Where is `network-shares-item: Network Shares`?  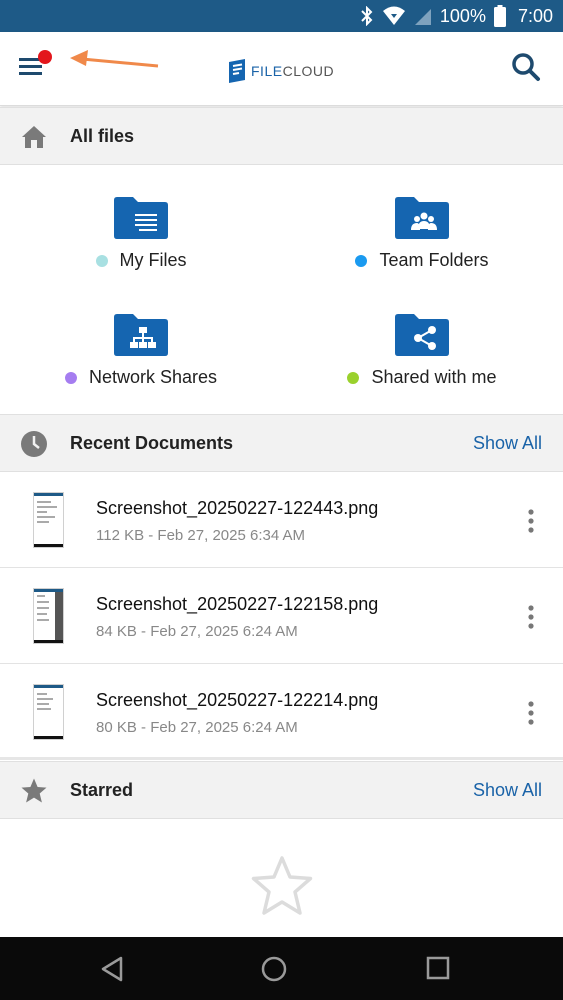
network-shares-item: Network Shares is located at coordinates (141, 350).